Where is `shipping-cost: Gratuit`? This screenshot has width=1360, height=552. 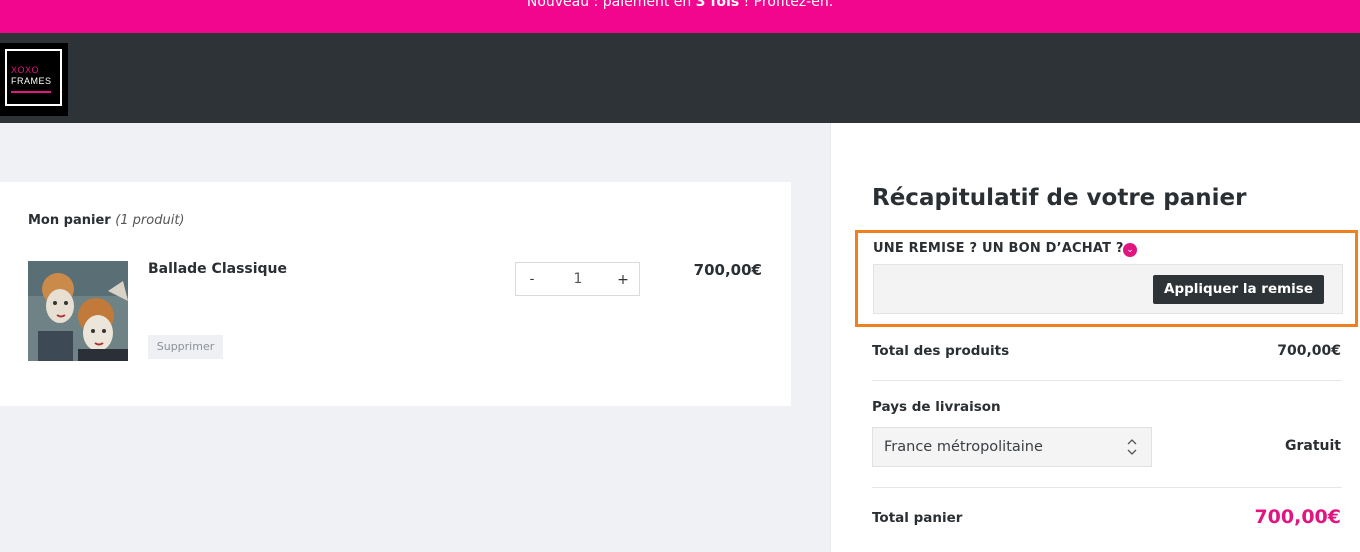 shipping-cost: Gratuit is located at coordinates (1313, 446).